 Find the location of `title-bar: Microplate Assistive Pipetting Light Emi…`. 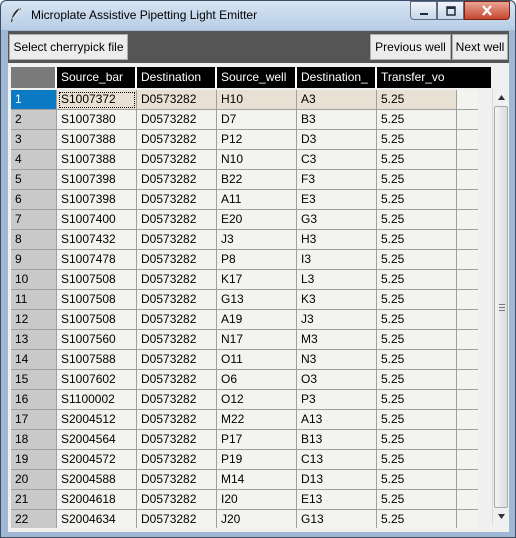

title-bar: Microplate Assistive Pipetting Light Emi… is located at coordinates (258, 15).